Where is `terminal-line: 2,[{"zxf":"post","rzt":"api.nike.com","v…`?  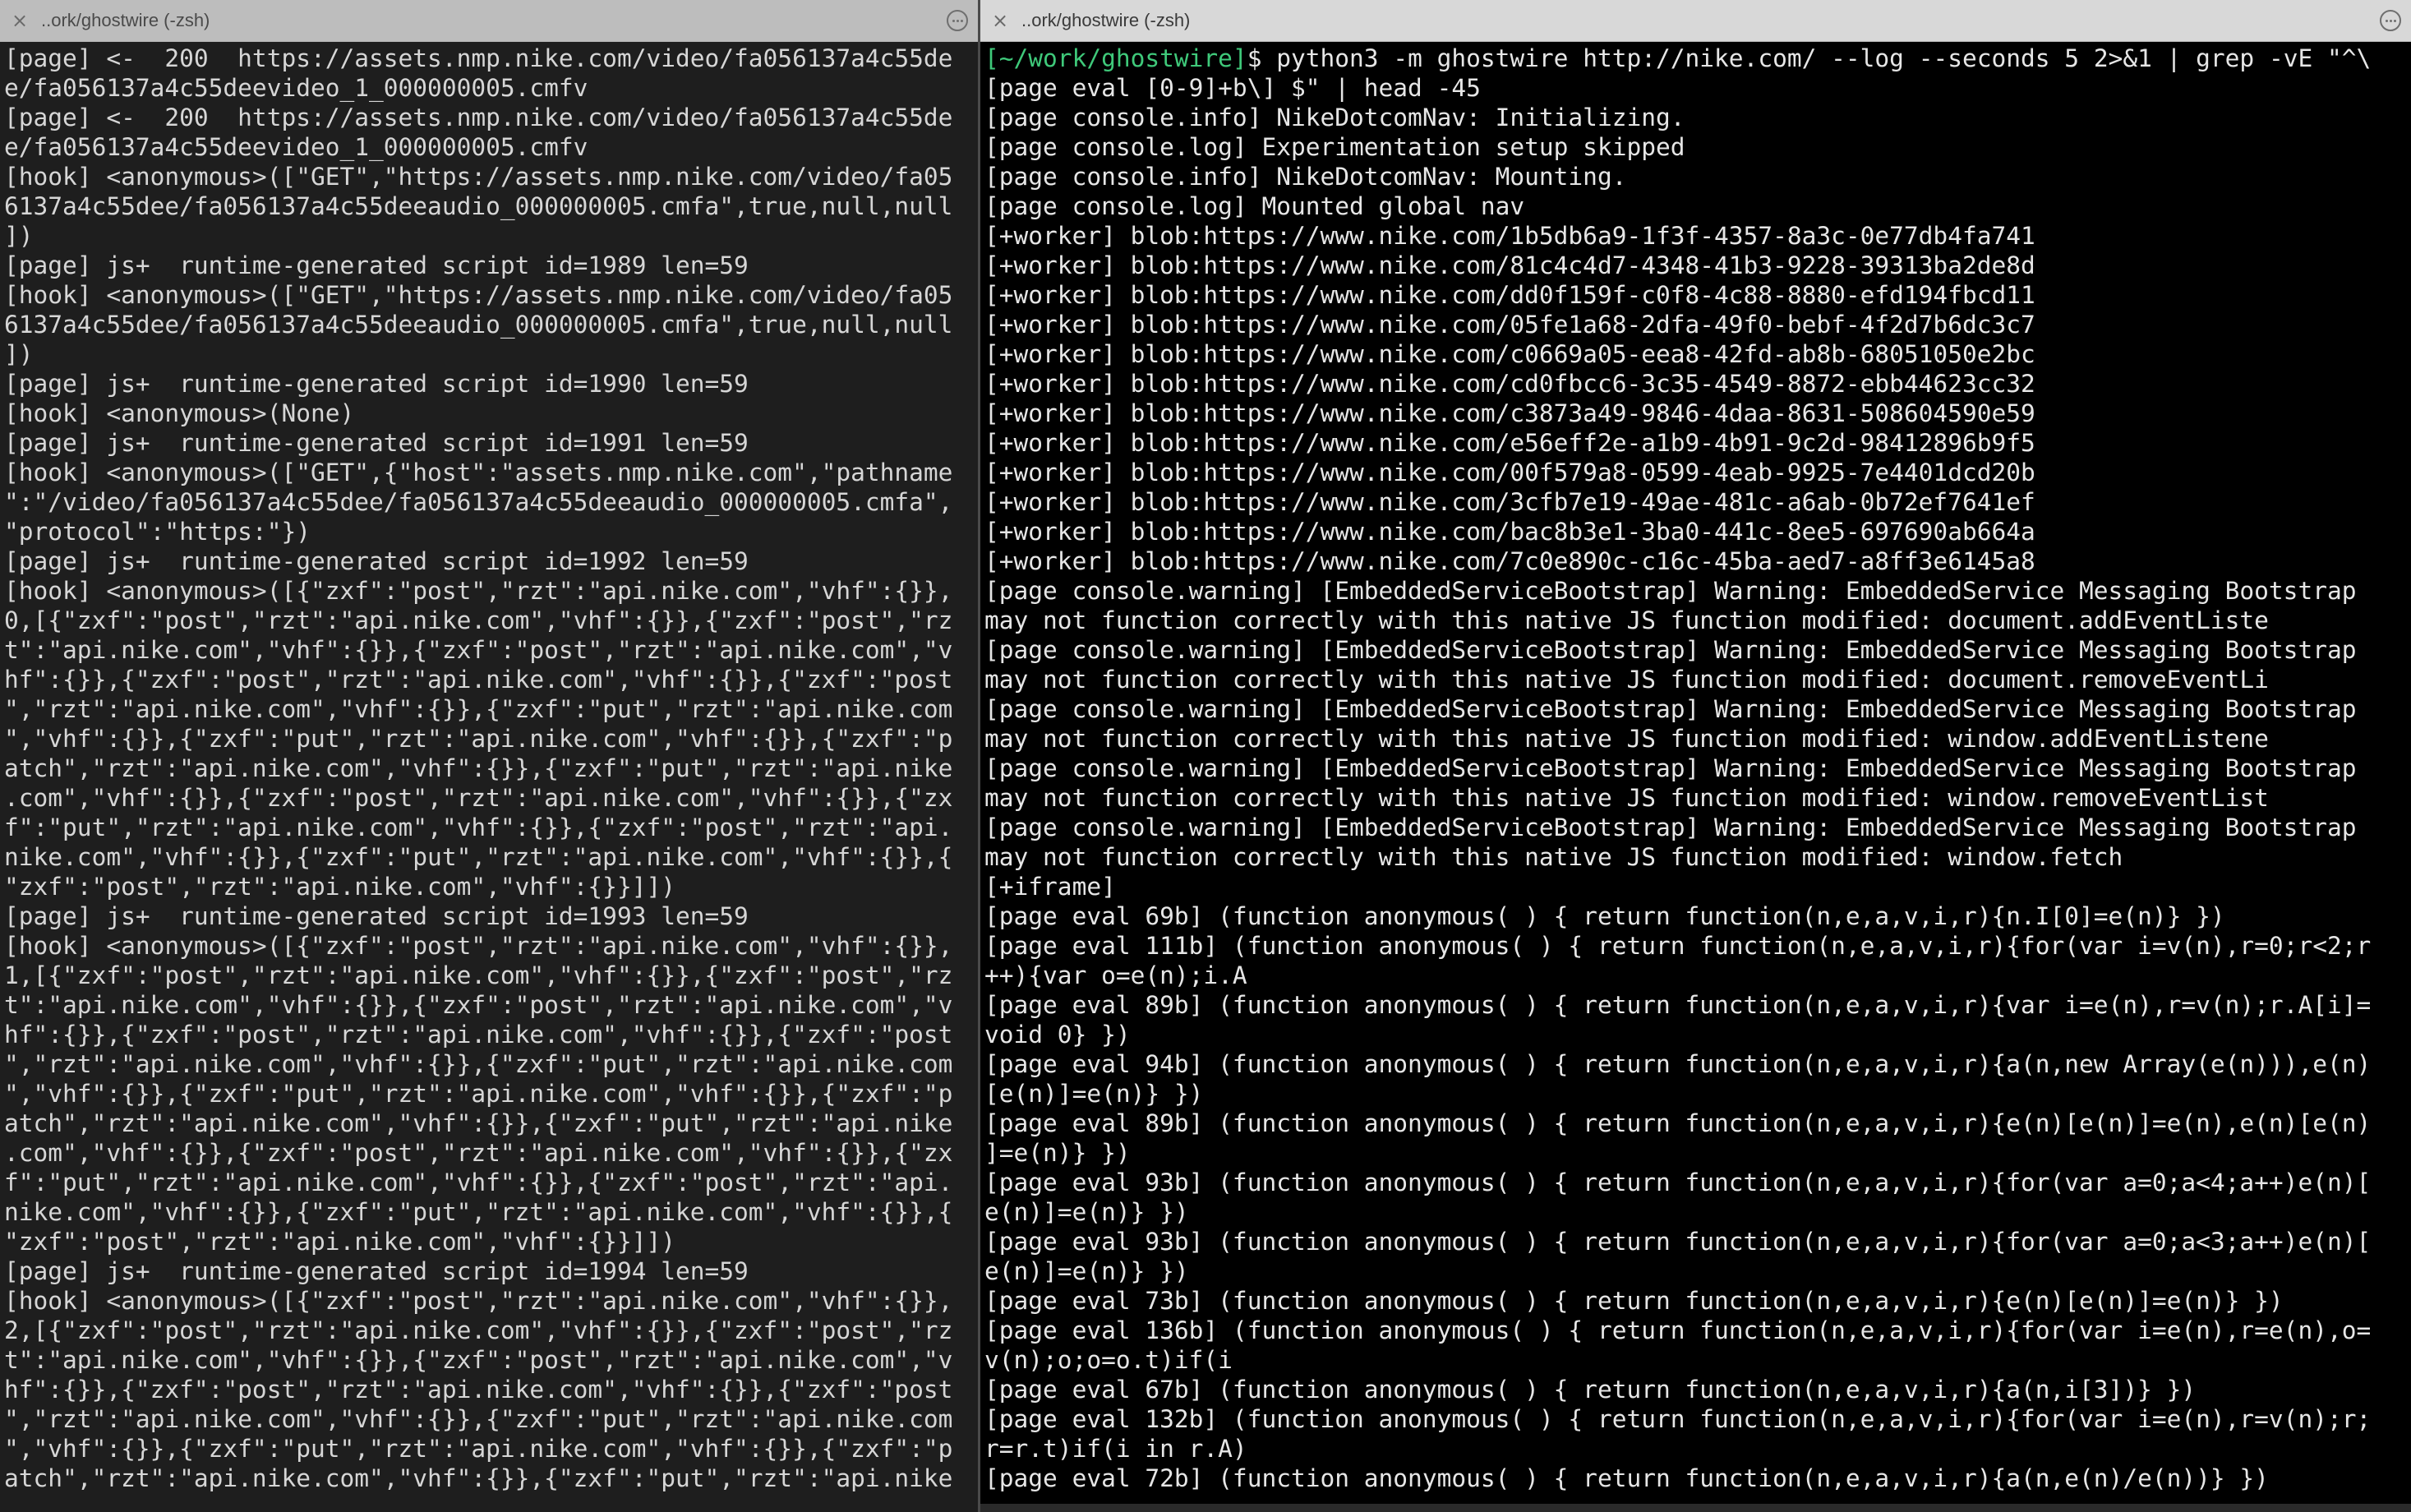
terminal-line: 2,[{"zxf":"post","rzt":"api.nike.com","v… is located at coordinates (479, 1330).